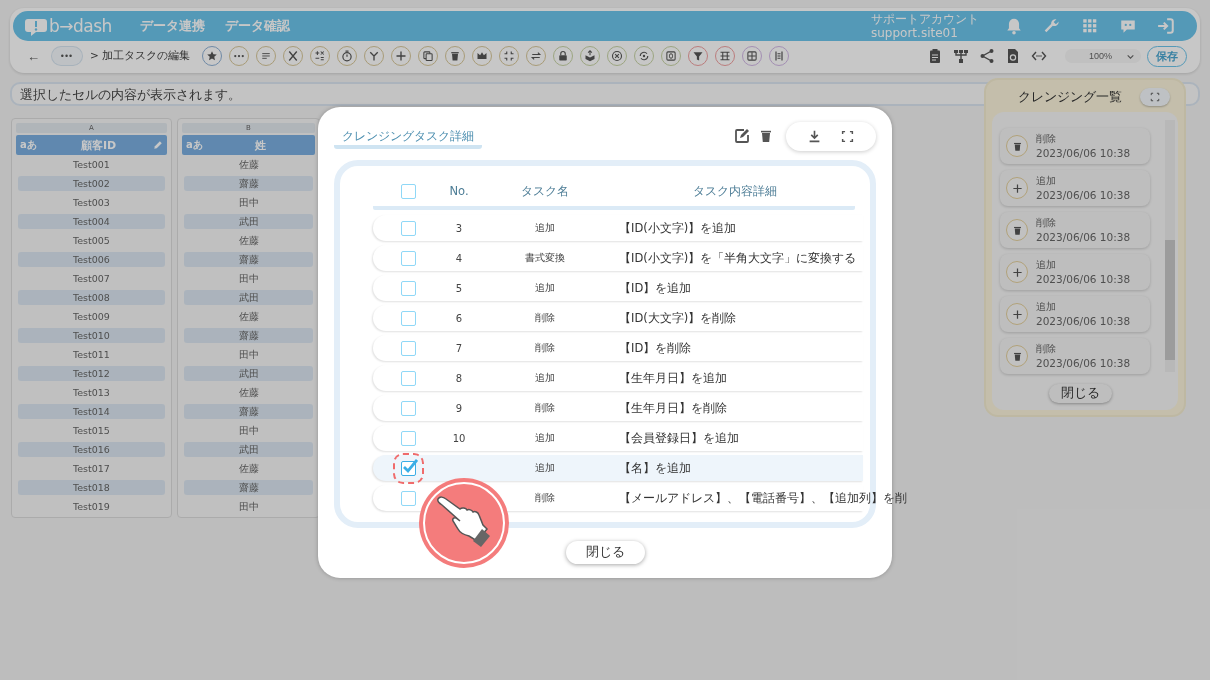 The width and height of the screenshot is (1210, 680). What do you see at coordinates (1166, 26) in the screenshot?
I see `sign-in-icon` at bounding box center [1166, 26].